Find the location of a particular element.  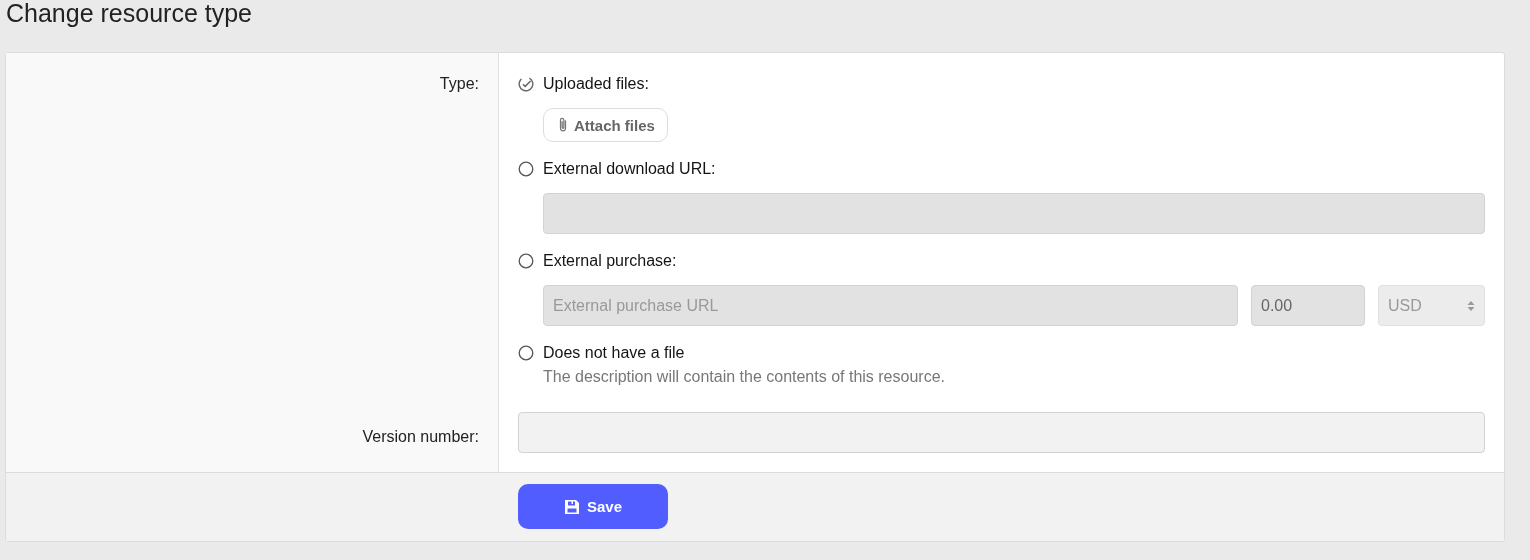

option-hint: The description will contain the contents of this resource. is located at coordinates (744, 377).